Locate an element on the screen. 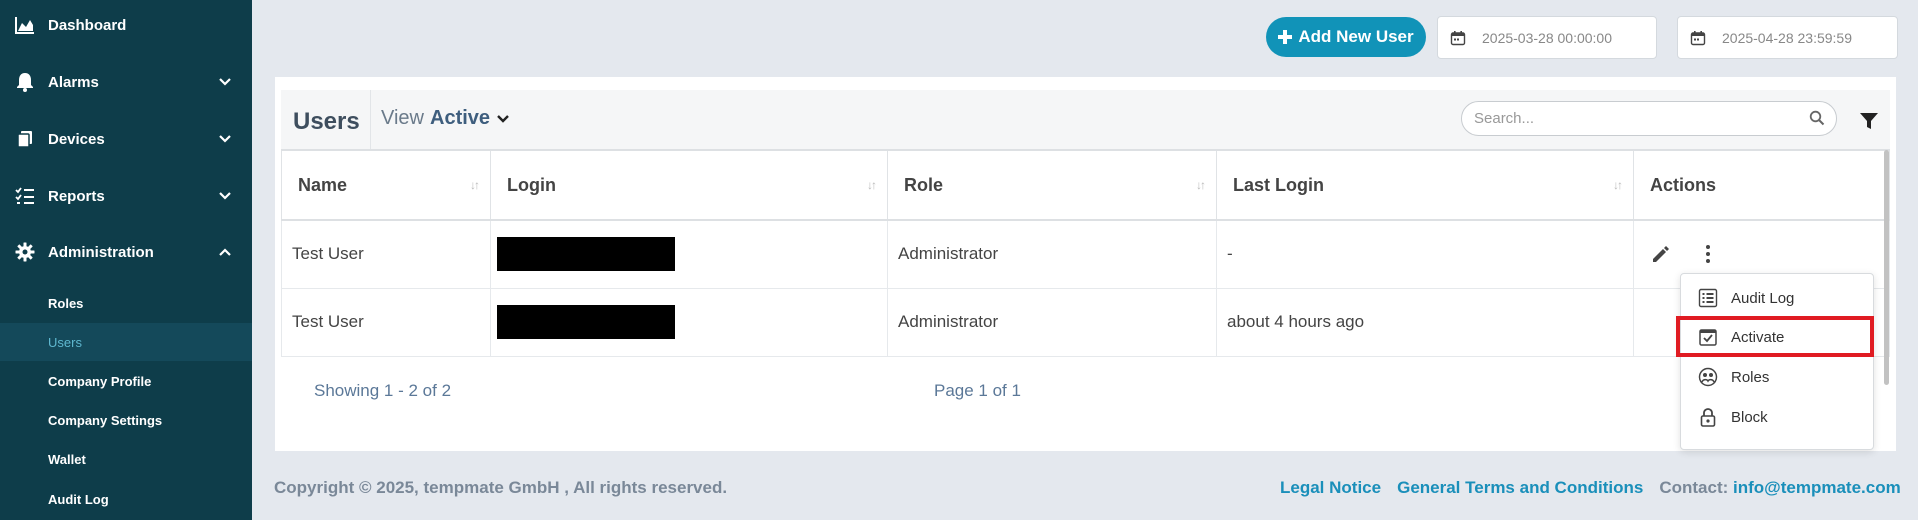 The height and width of the screenshot is (520, 1918). sidebar-item-users: Users is located at coordinates (126, 342).